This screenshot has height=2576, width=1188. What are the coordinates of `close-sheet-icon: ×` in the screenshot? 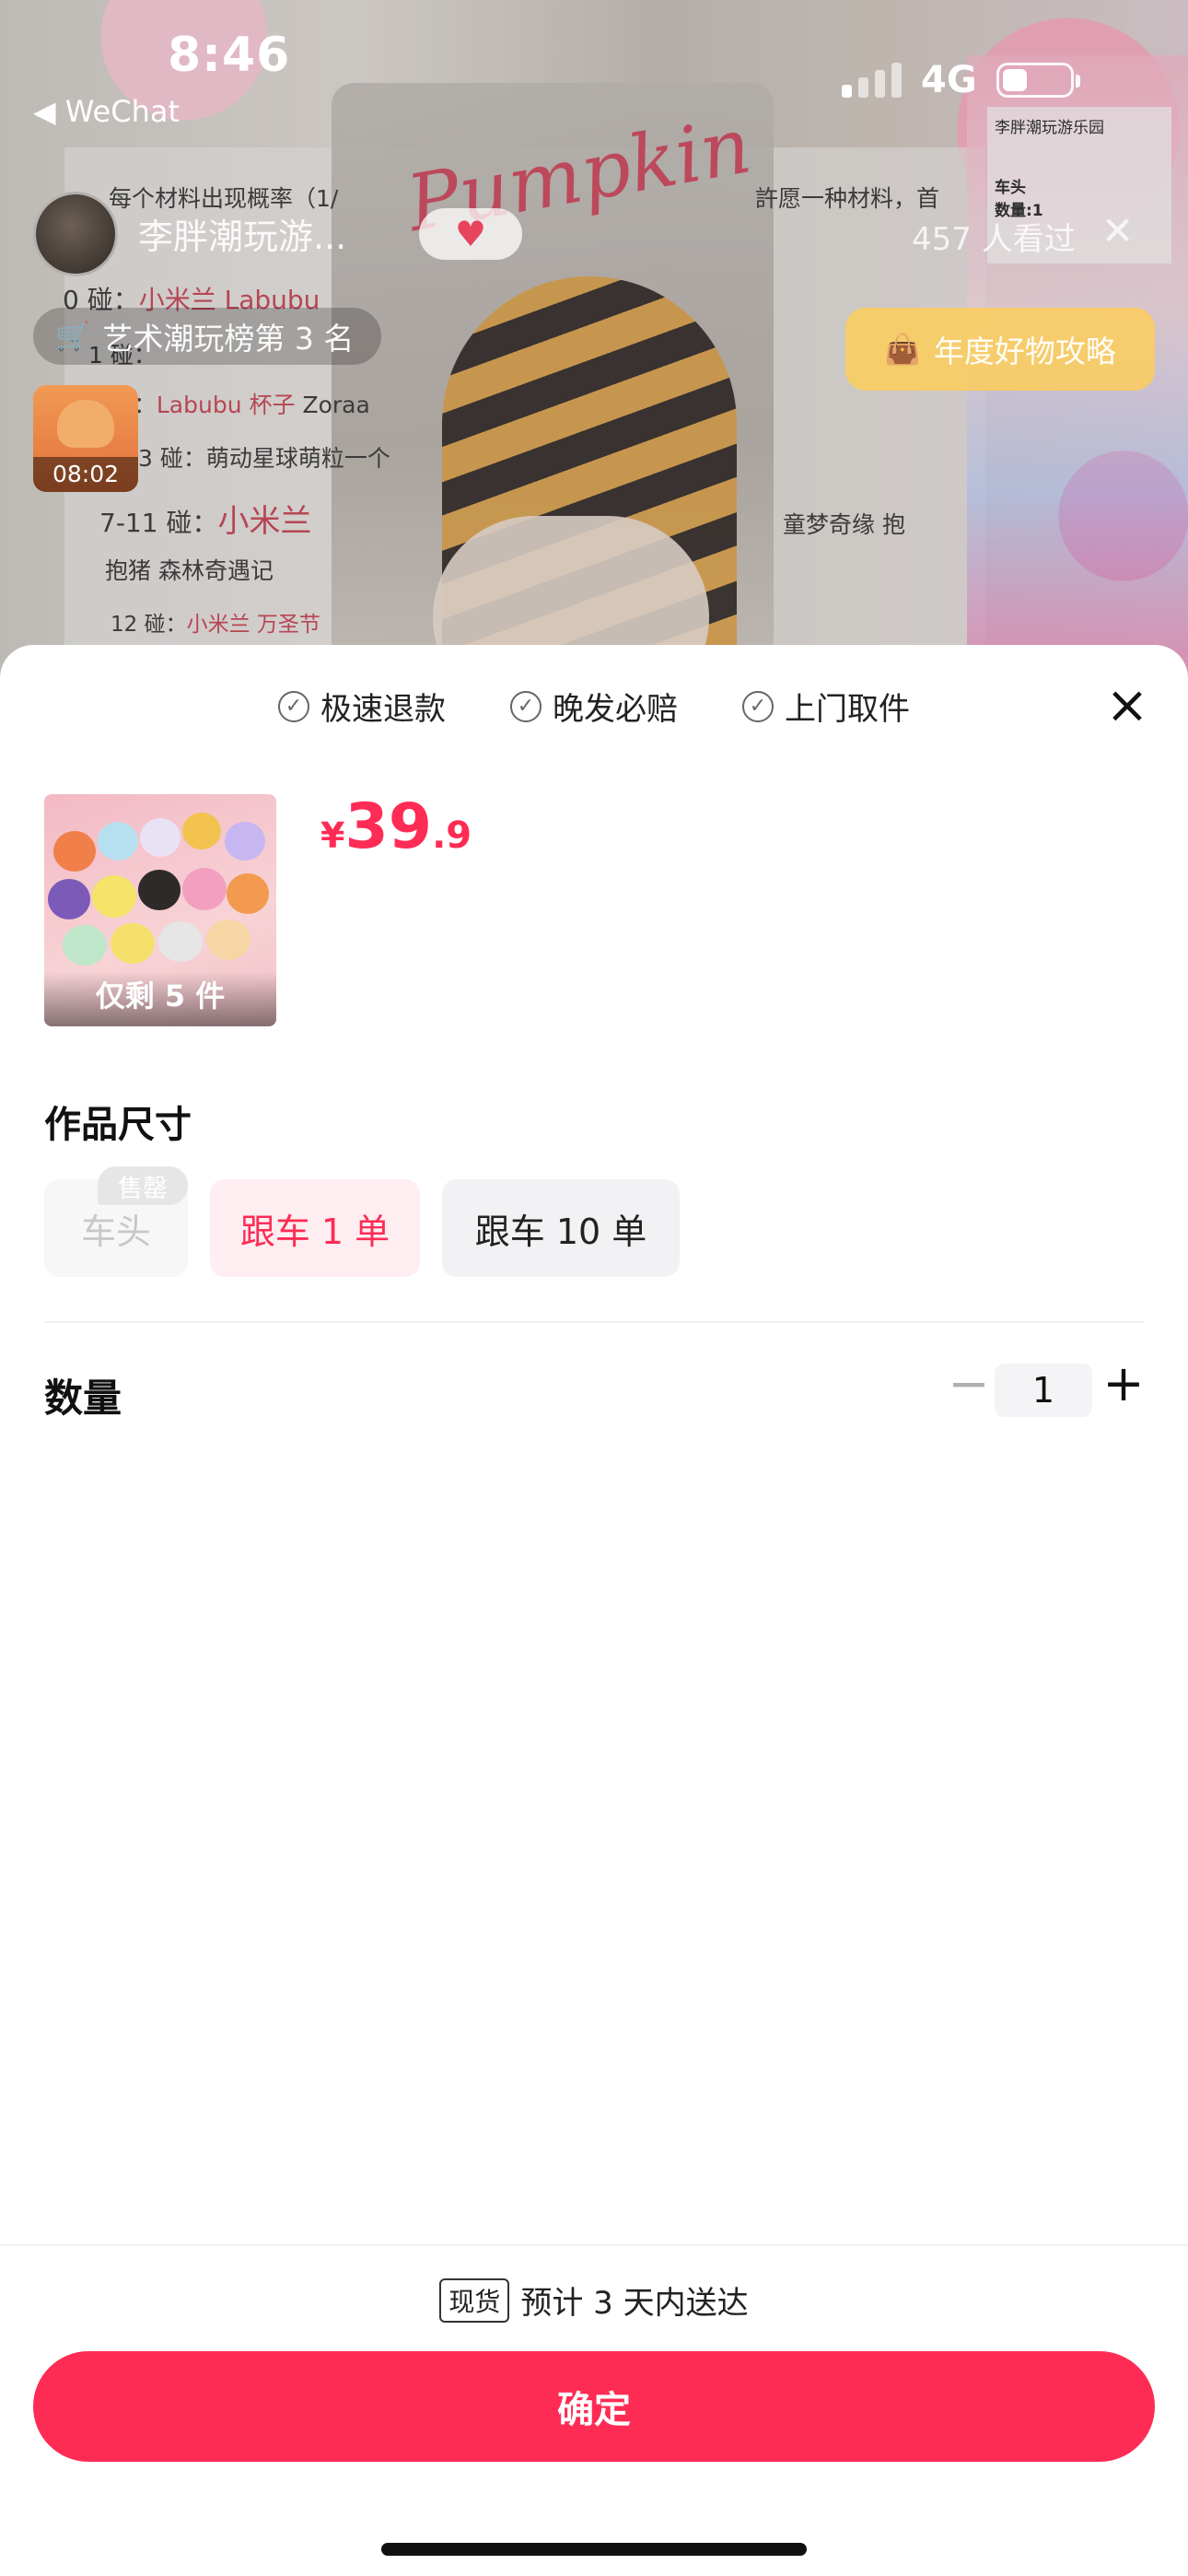 It's located at (1127, 706).